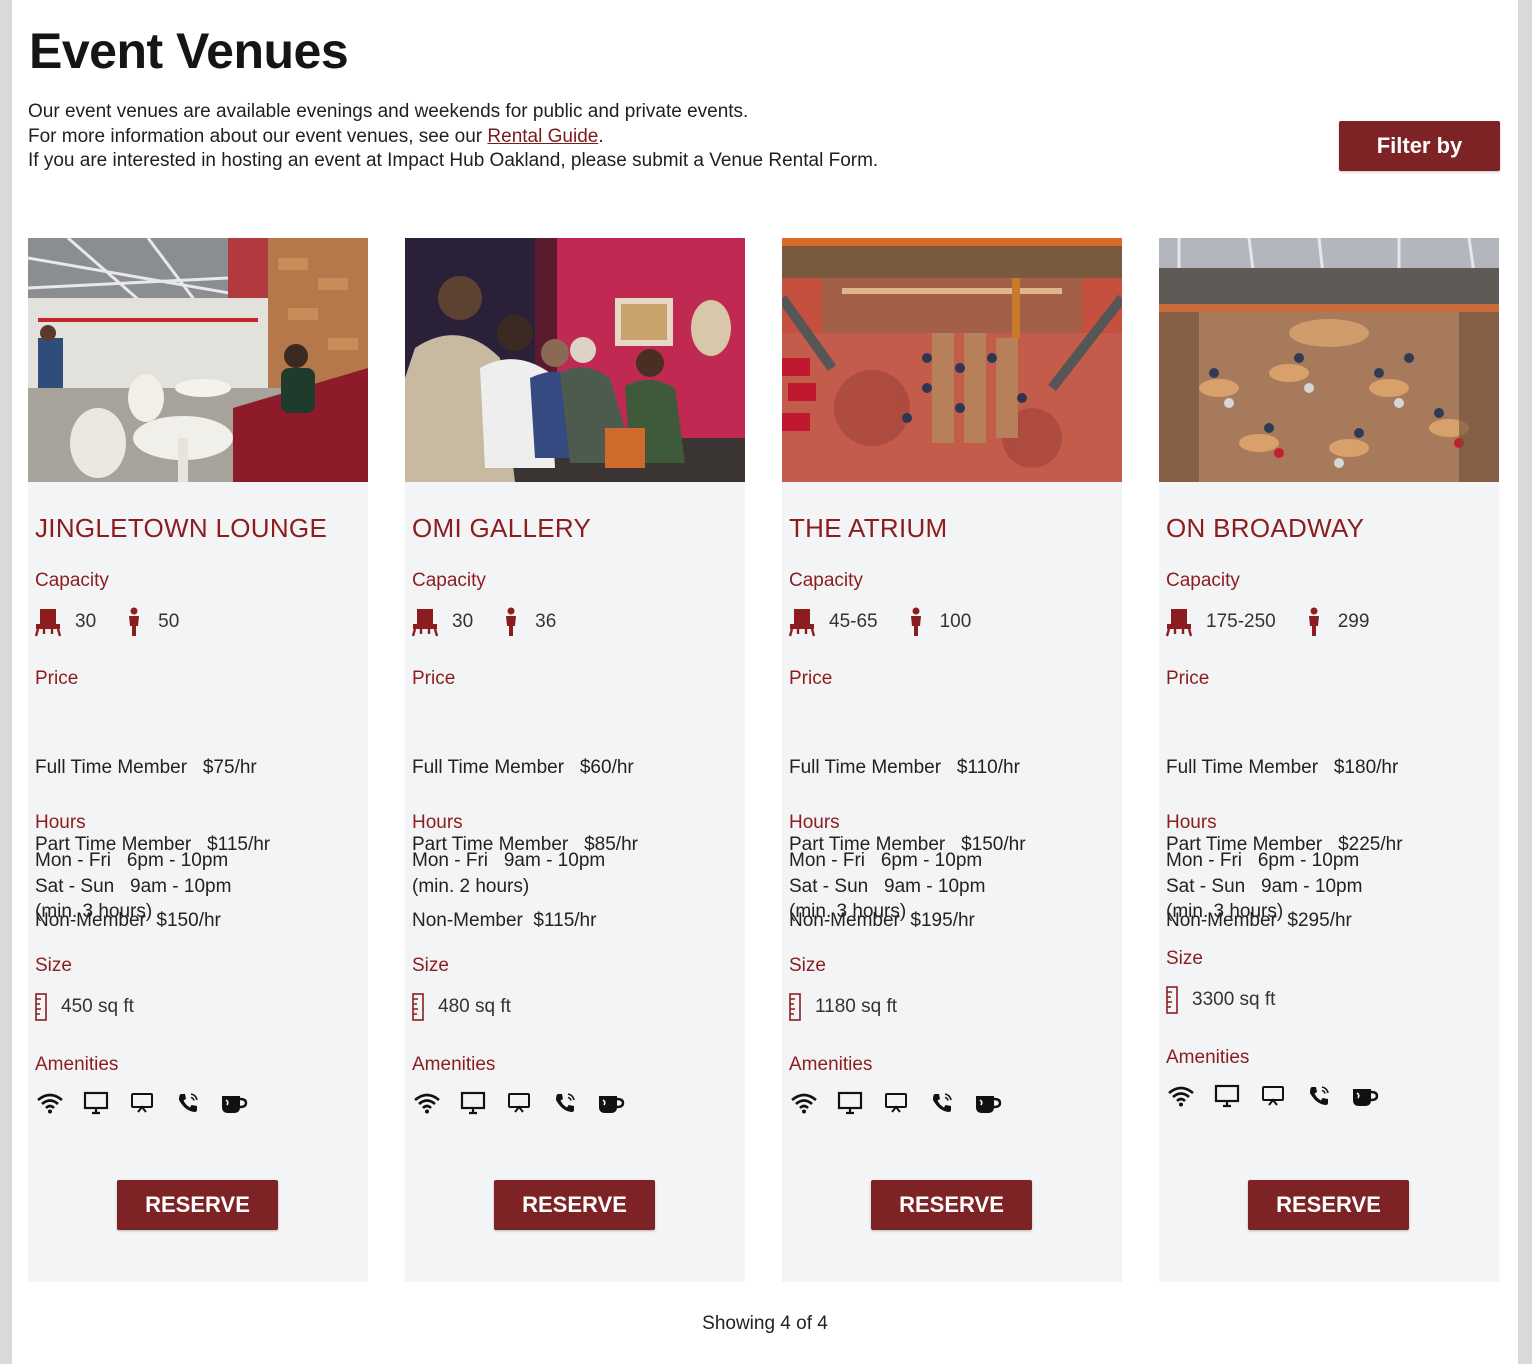  I want to click on results-count: Showing 4 of 4, so click(765, 1323).